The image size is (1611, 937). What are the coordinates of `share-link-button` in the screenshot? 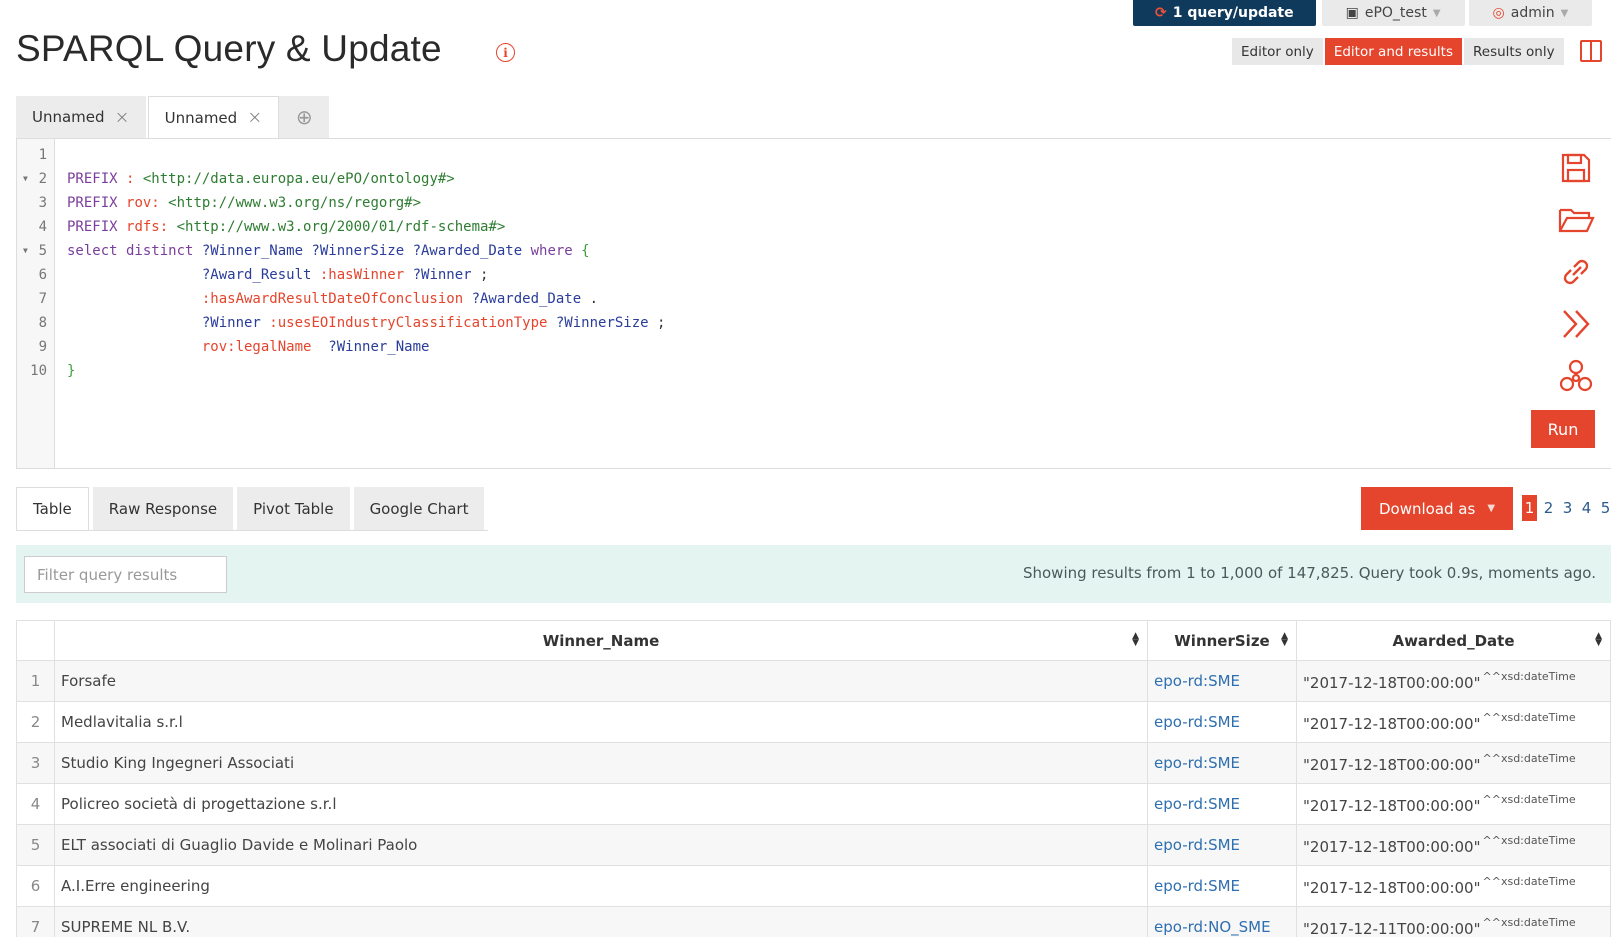 It's located at (1576, 271).